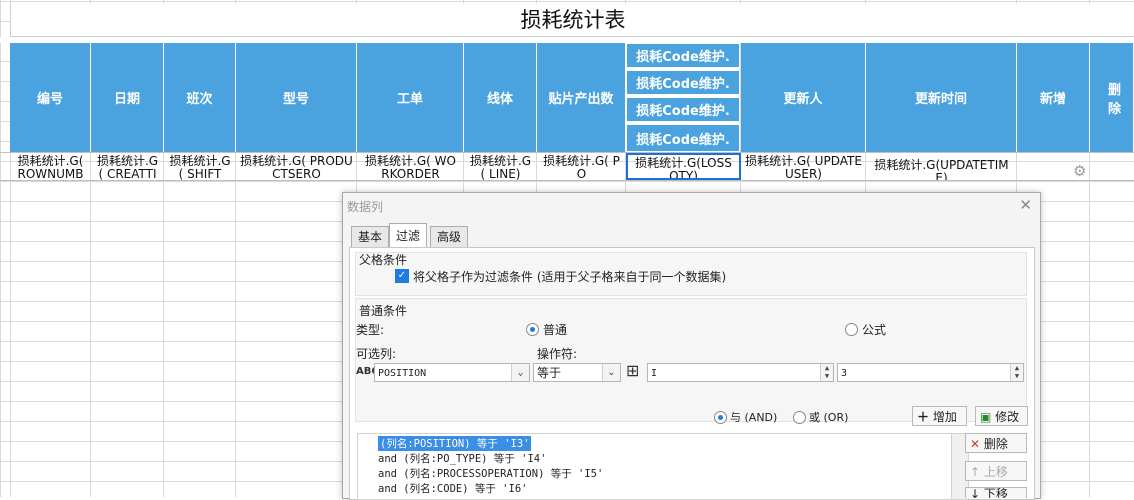 Image resolution: width=1134 pixels, height=500 pixels. What do you see at coordinates (996, 471) in the screenshot?
I see `move-up-button: ↑ 上移` at bounding box center [996, 471].